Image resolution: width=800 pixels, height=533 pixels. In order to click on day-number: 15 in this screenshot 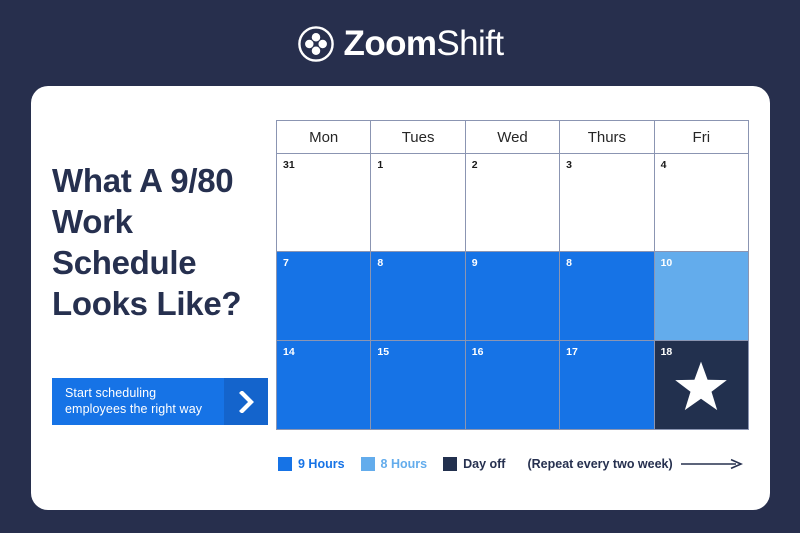, I will do `click(383, 352)`.